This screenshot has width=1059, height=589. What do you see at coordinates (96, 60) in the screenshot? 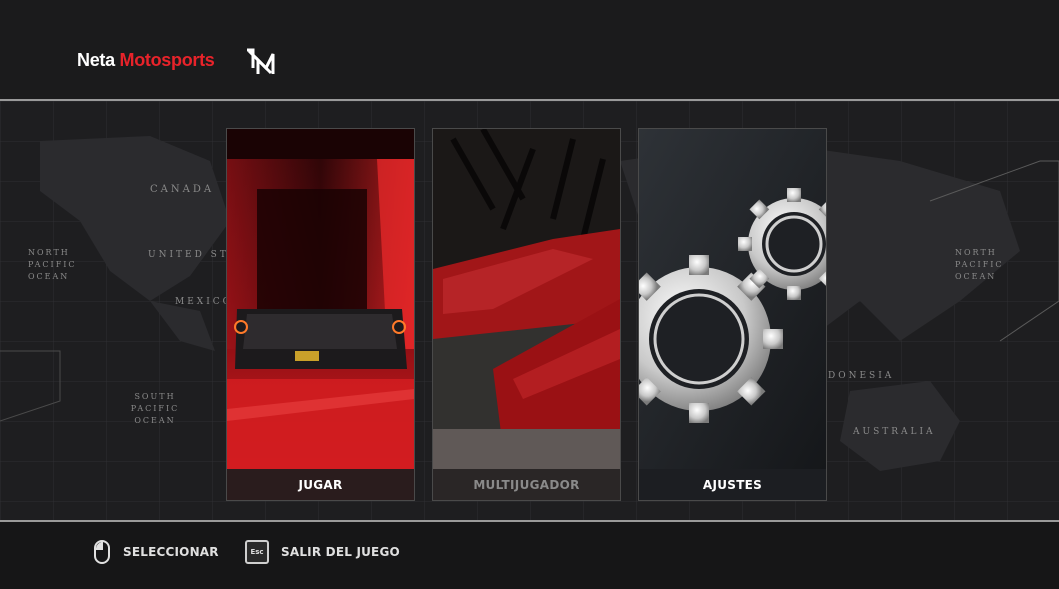
I see `brand-name-part1: Neta` at bounding box center [96, 60].